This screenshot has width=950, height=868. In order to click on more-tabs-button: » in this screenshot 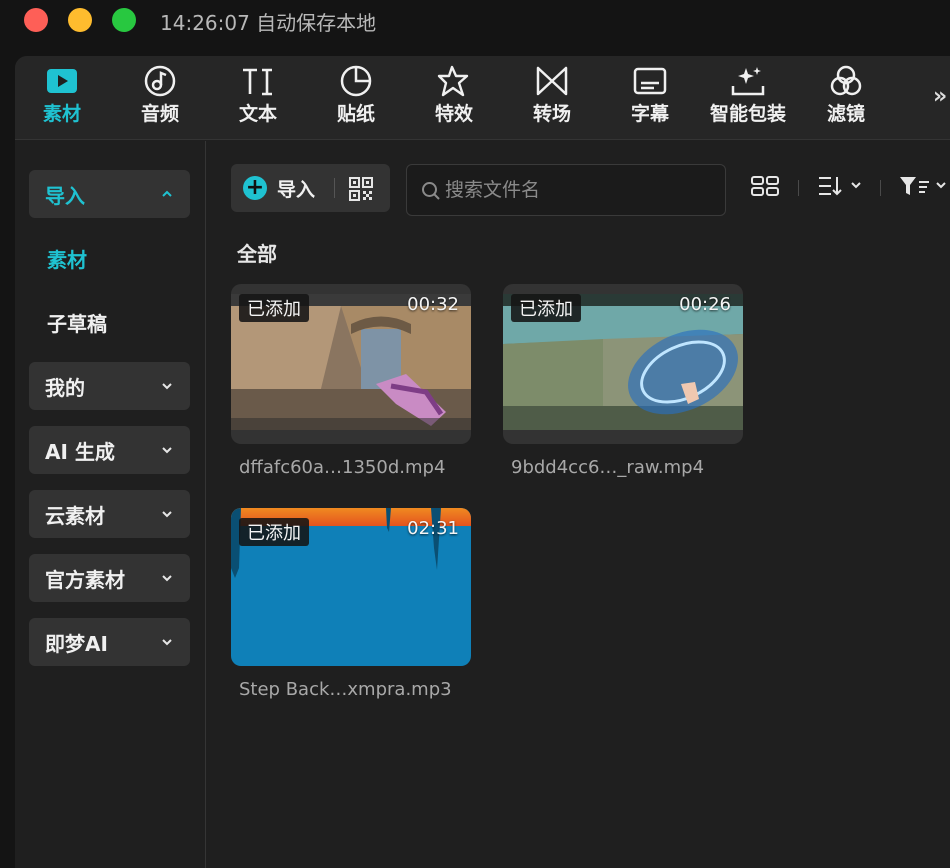, I will do `click(940, 96)`.